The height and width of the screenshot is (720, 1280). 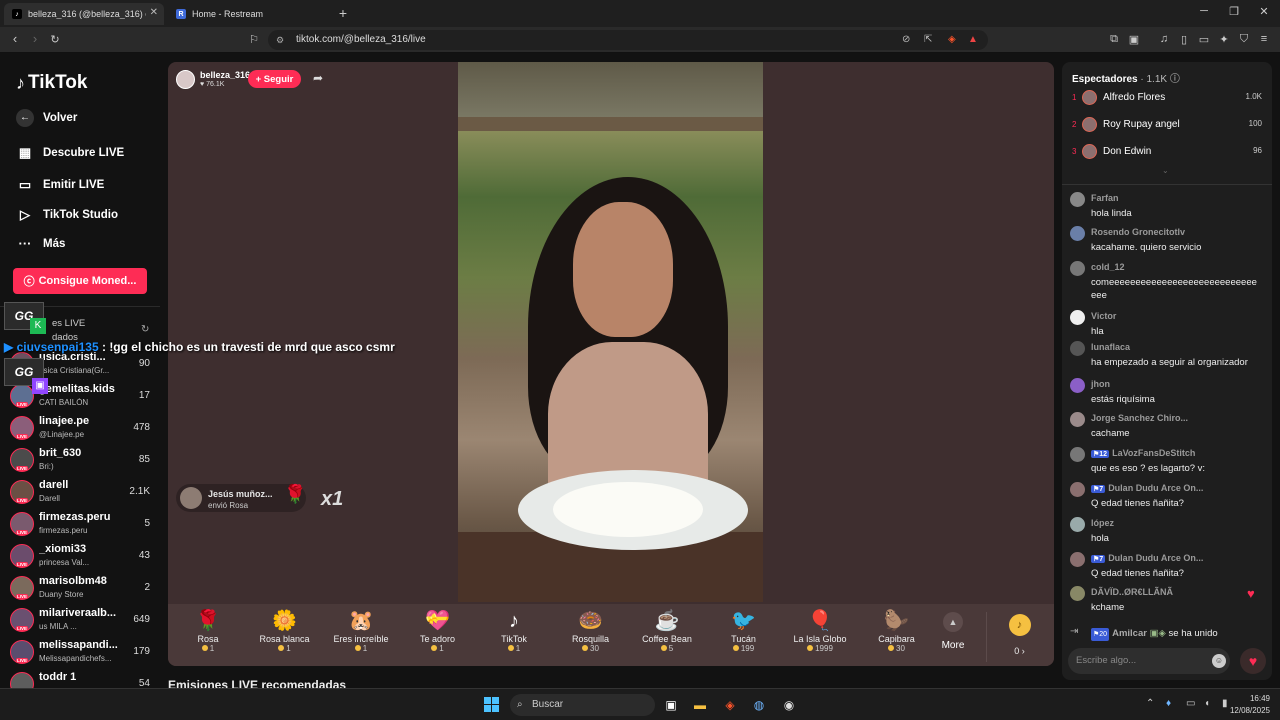 What do you see at coordinates (70, 153) in the screenshot?
I see `nav-discover-live: ▦ Descubre LIVE` at bounding box center [70, 153].